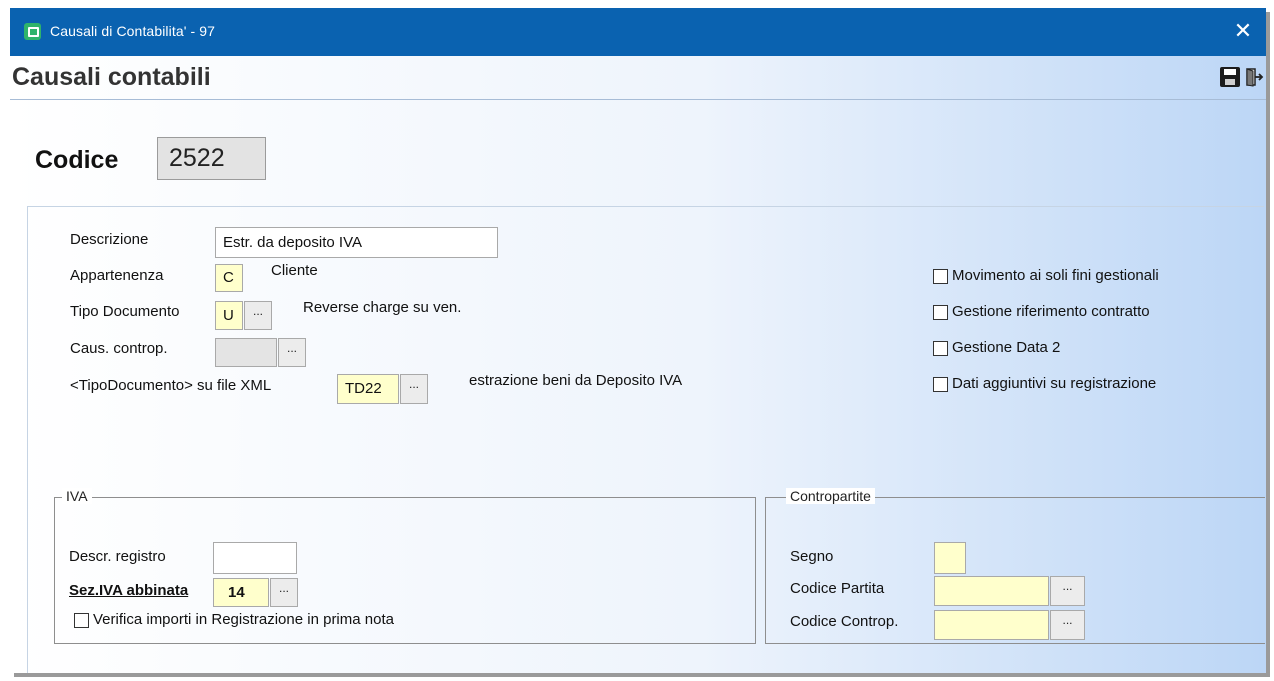  What do you see at coordinates (638, 32) in the screenshot?
I see `title-bar: Causali di Contabilita' - 97 ✕` at bounding box center [638, 32].